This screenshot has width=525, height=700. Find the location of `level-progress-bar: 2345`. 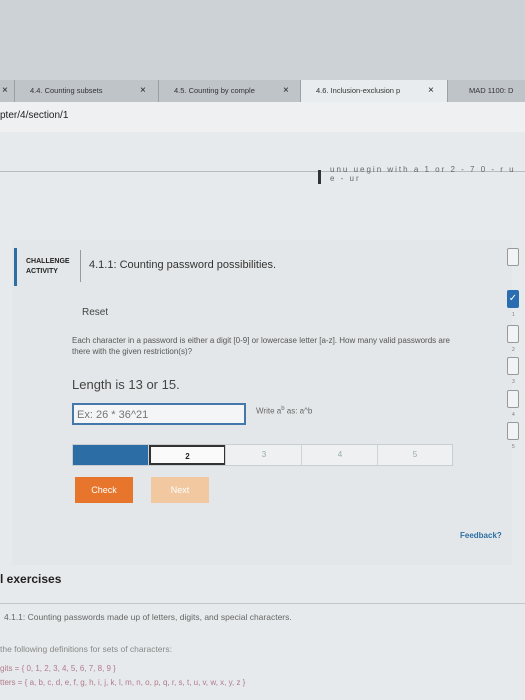

level-progress-bar: 2345 is located at coordinates (262, 455).